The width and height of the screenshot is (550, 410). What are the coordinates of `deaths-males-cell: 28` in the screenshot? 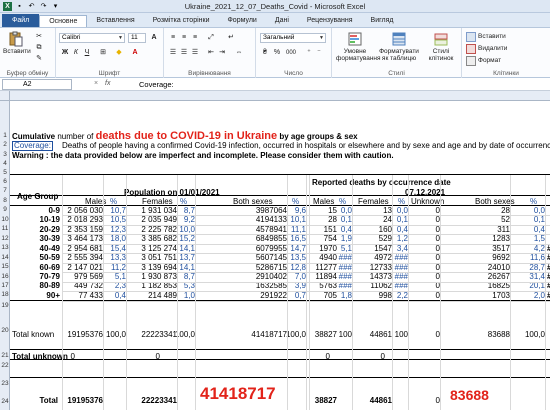 It's located at (332, 219).